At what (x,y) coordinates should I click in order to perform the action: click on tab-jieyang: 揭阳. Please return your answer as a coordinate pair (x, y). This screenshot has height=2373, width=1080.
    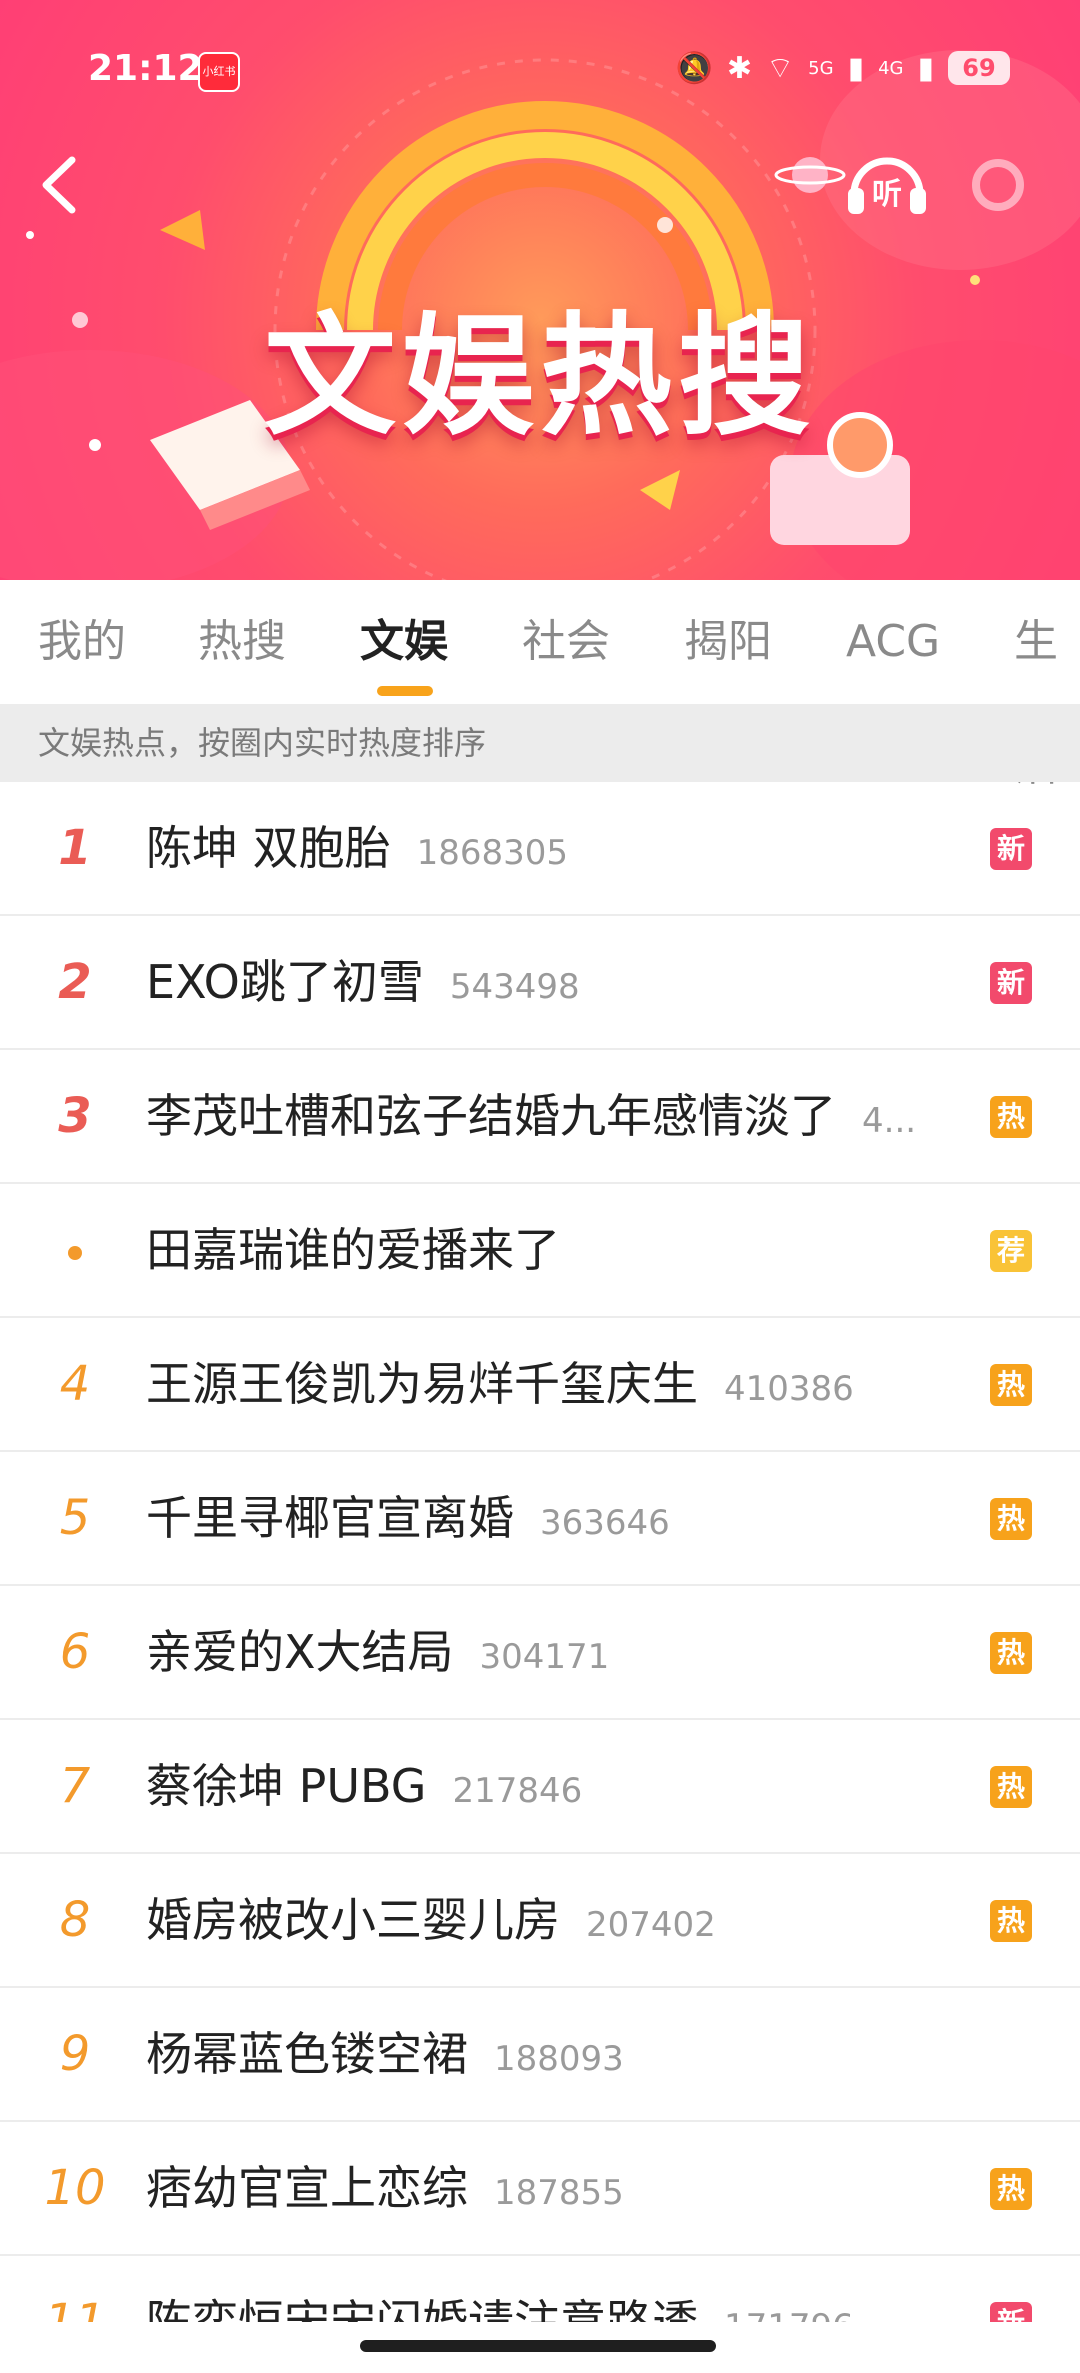
    Looking at the image, I should click on (728, 642).